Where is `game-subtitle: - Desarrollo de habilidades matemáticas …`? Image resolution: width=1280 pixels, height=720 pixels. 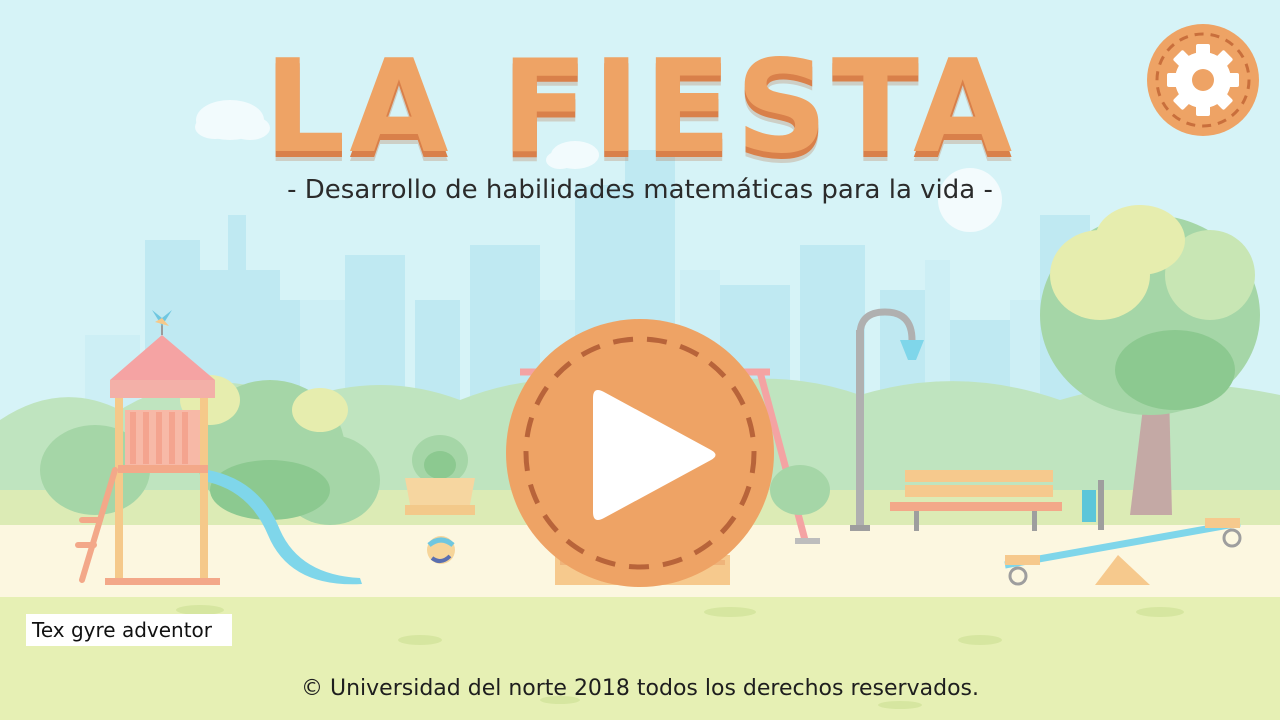
game-subtitle: - Desarrollo de habilidades matemáticas … is located at coordinates (640, 190).